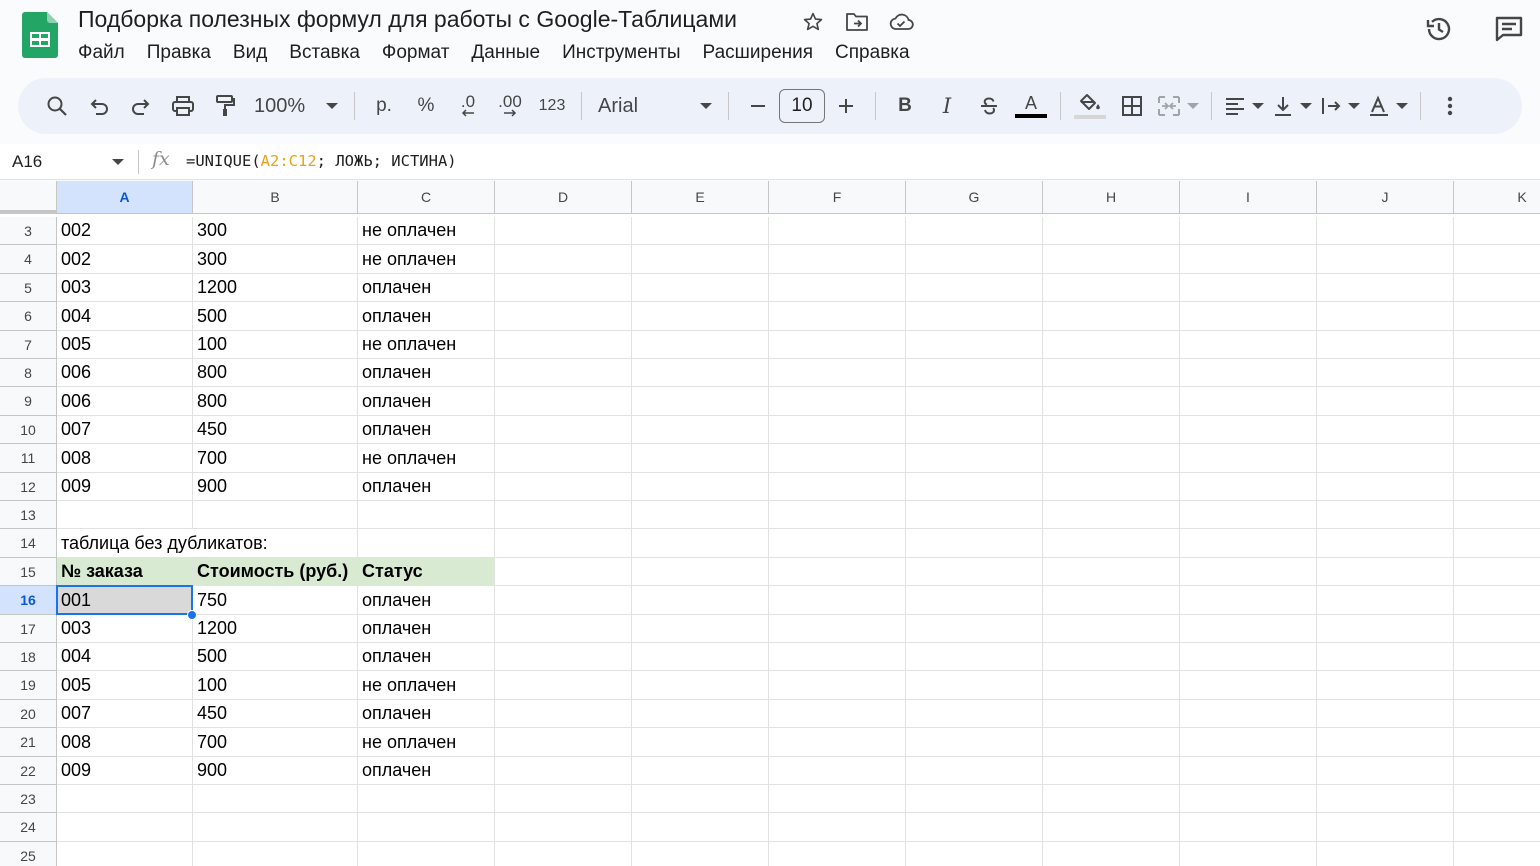  Describe the element at coordinates (837, 316) in the screenshot. I see `cell-f6` at that location.